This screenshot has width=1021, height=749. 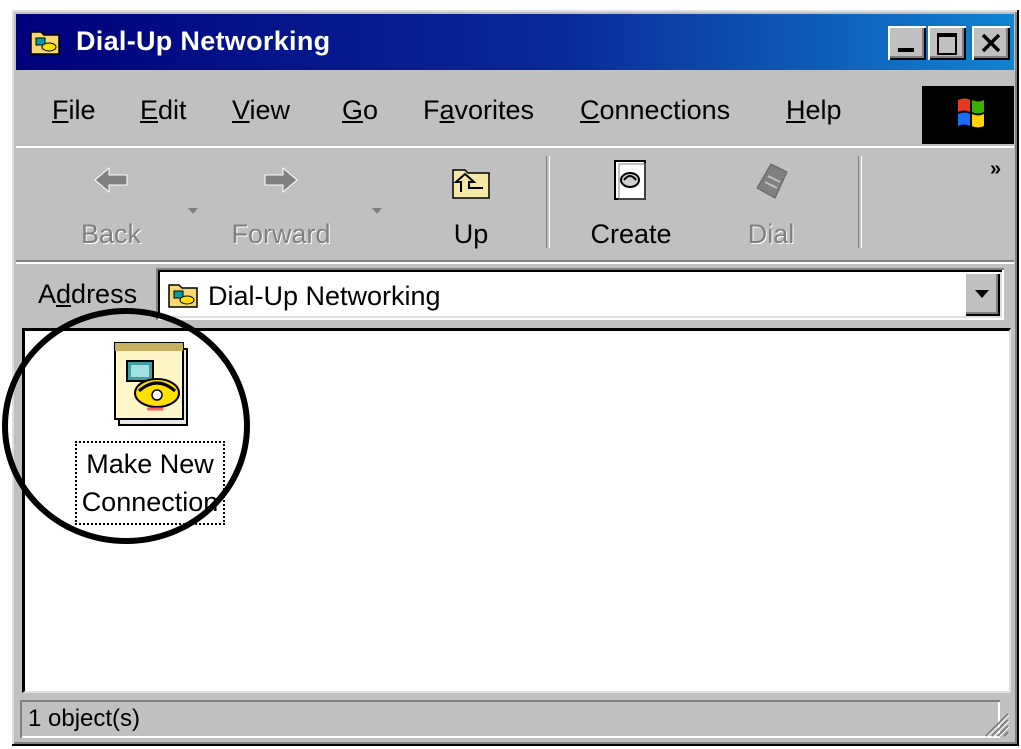 I want to click on address-label: Address, so click(x=88, y=294).